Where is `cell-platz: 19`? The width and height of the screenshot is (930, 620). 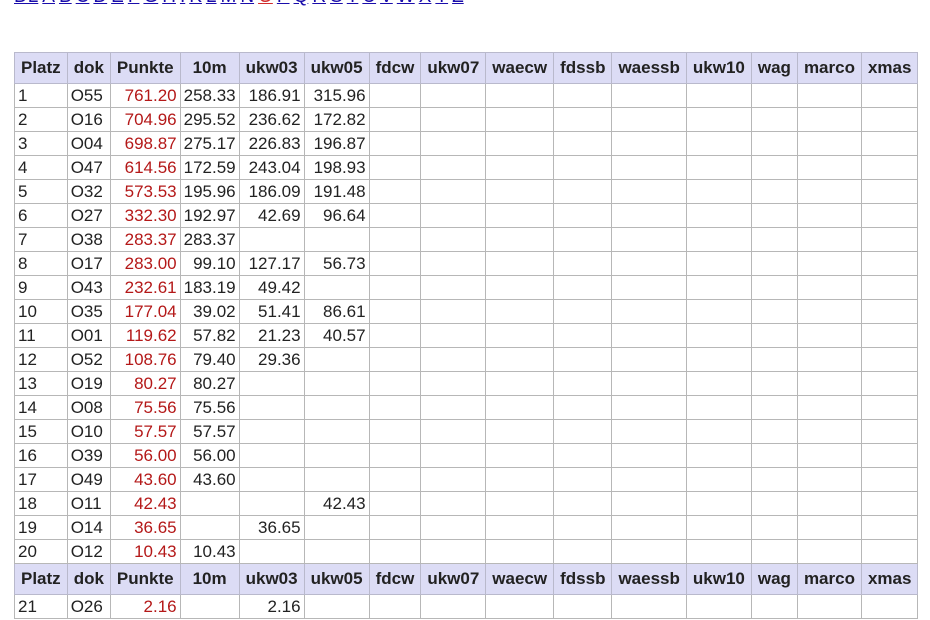
cell-platz: 19 is located at coordinates (41, 527).